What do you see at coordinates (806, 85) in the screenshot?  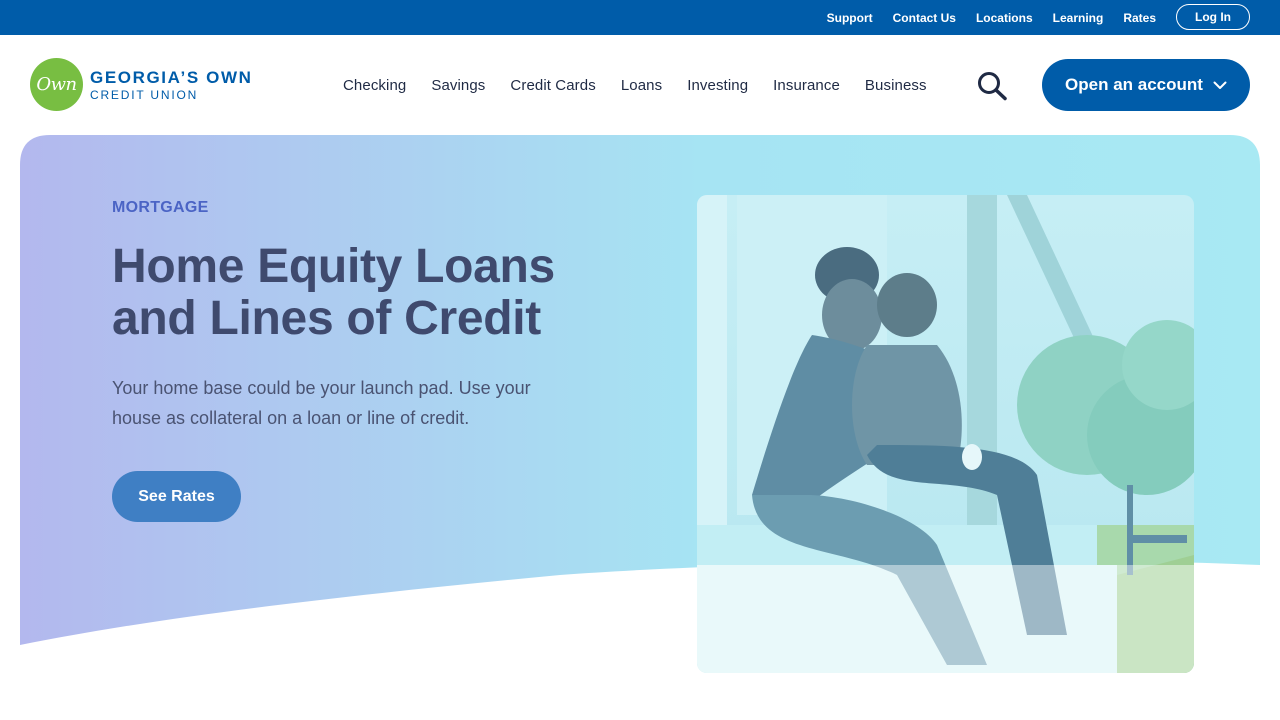 I see `nav-item-insurance: Insurance` at bounding box center [806, 85].